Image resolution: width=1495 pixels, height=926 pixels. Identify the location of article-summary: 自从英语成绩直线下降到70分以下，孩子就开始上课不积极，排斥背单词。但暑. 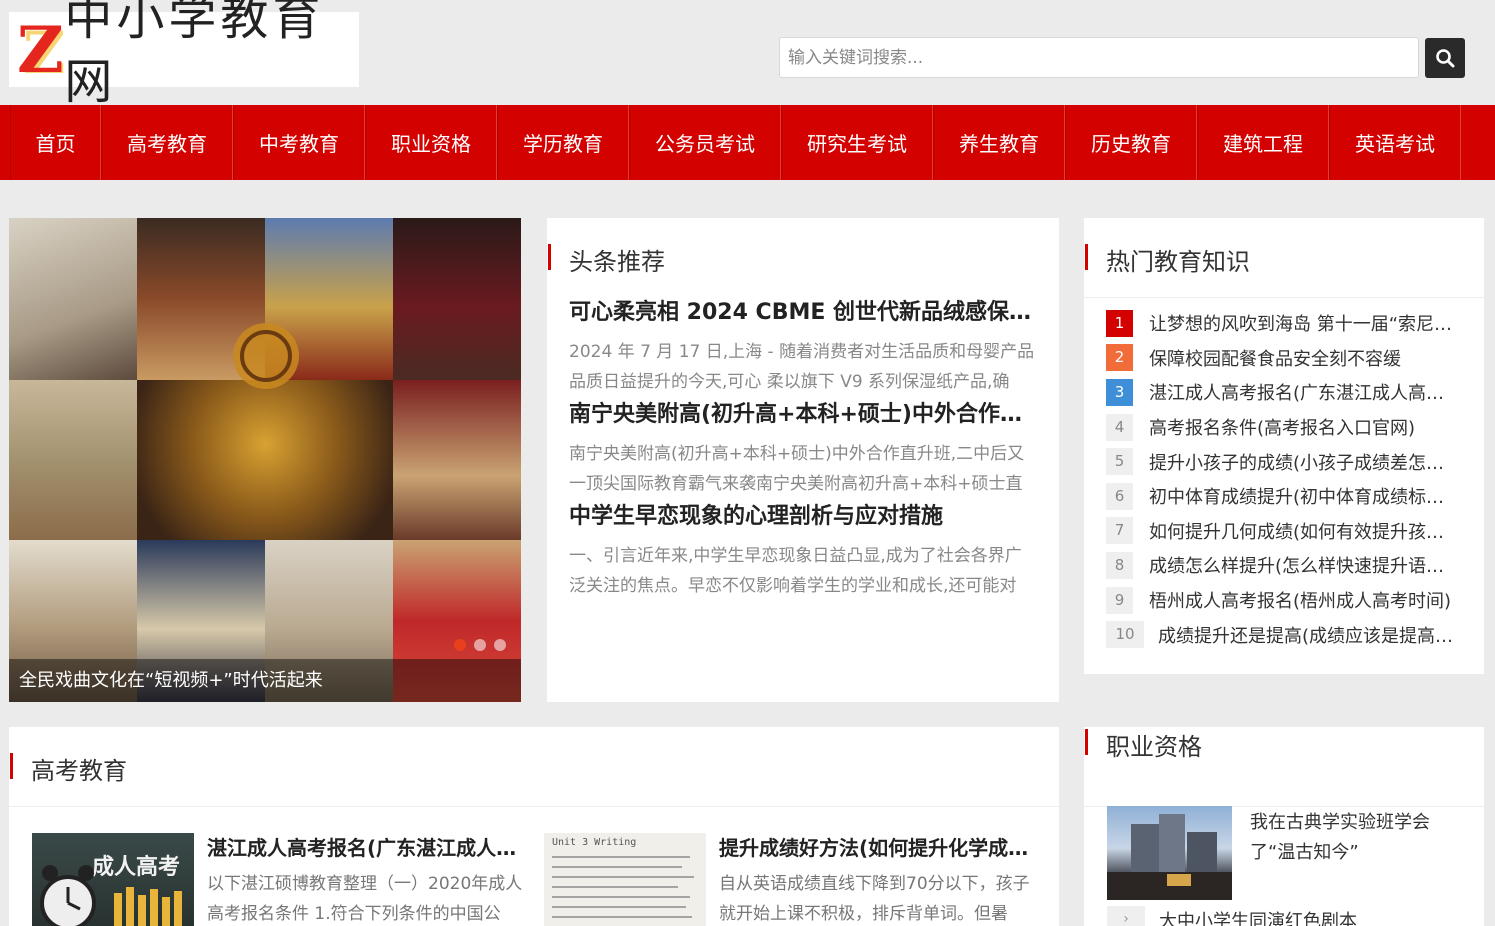
(874, 899).